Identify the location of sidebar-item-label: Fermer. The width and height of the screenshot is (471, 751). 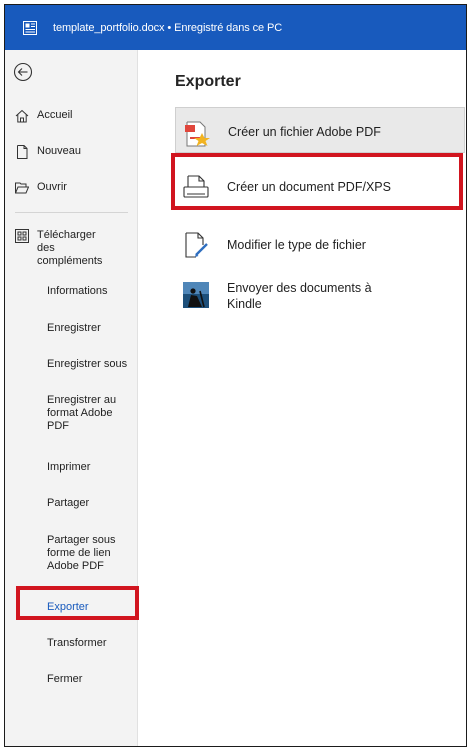
(65, 679).